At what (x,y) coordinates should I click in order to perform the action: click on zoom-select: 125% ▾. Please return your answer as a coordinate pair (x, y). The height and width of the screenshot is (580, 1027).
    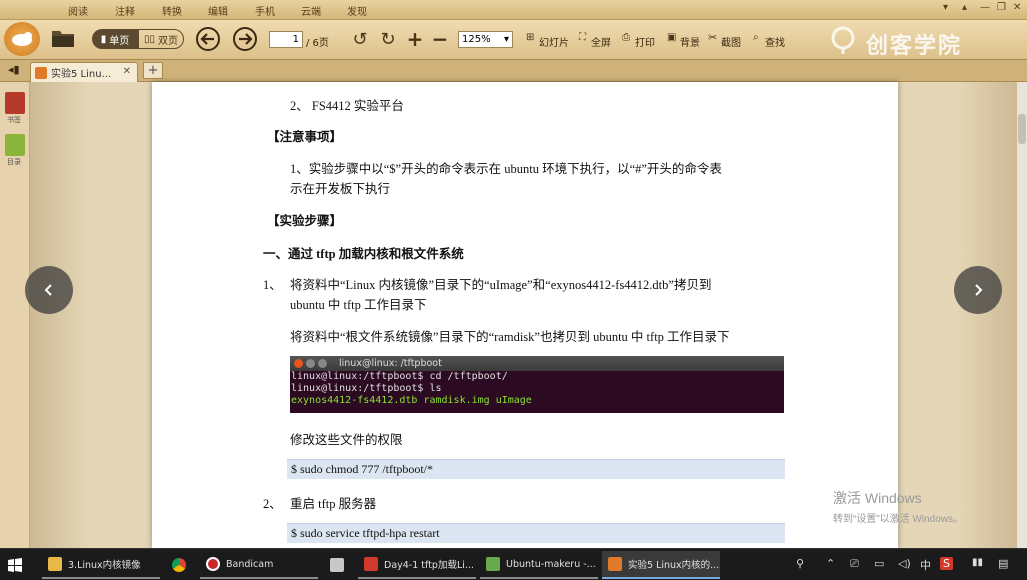
    Looking at the image, I should click on (485, 39).